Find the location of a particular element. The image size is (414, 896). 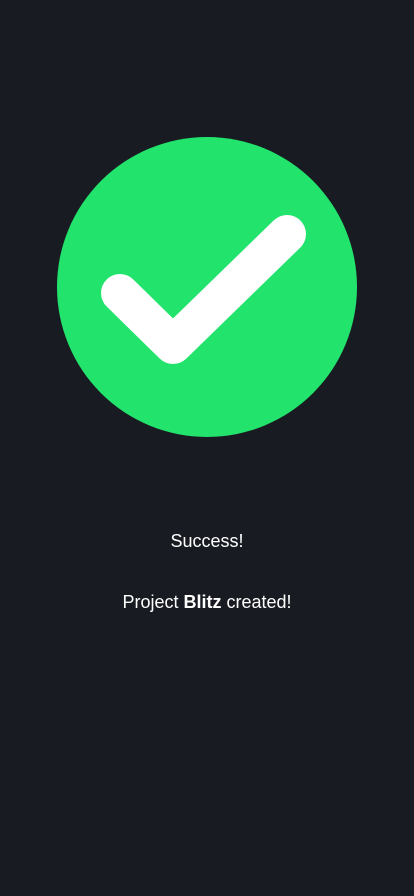

project-name: Blitz is located at coordinates (202, 602).